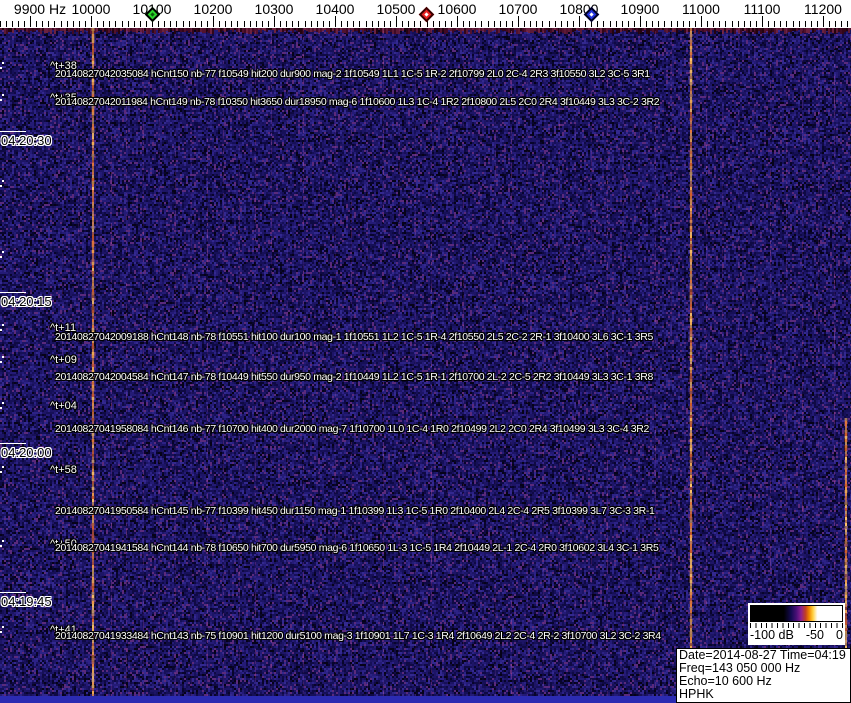 This screenshot has width=851, height=703. What do you see at coordinates (426, 14) in the screenshot?
I see `freq-marker-red-diamond-icon` at bounding box center [426, 14].